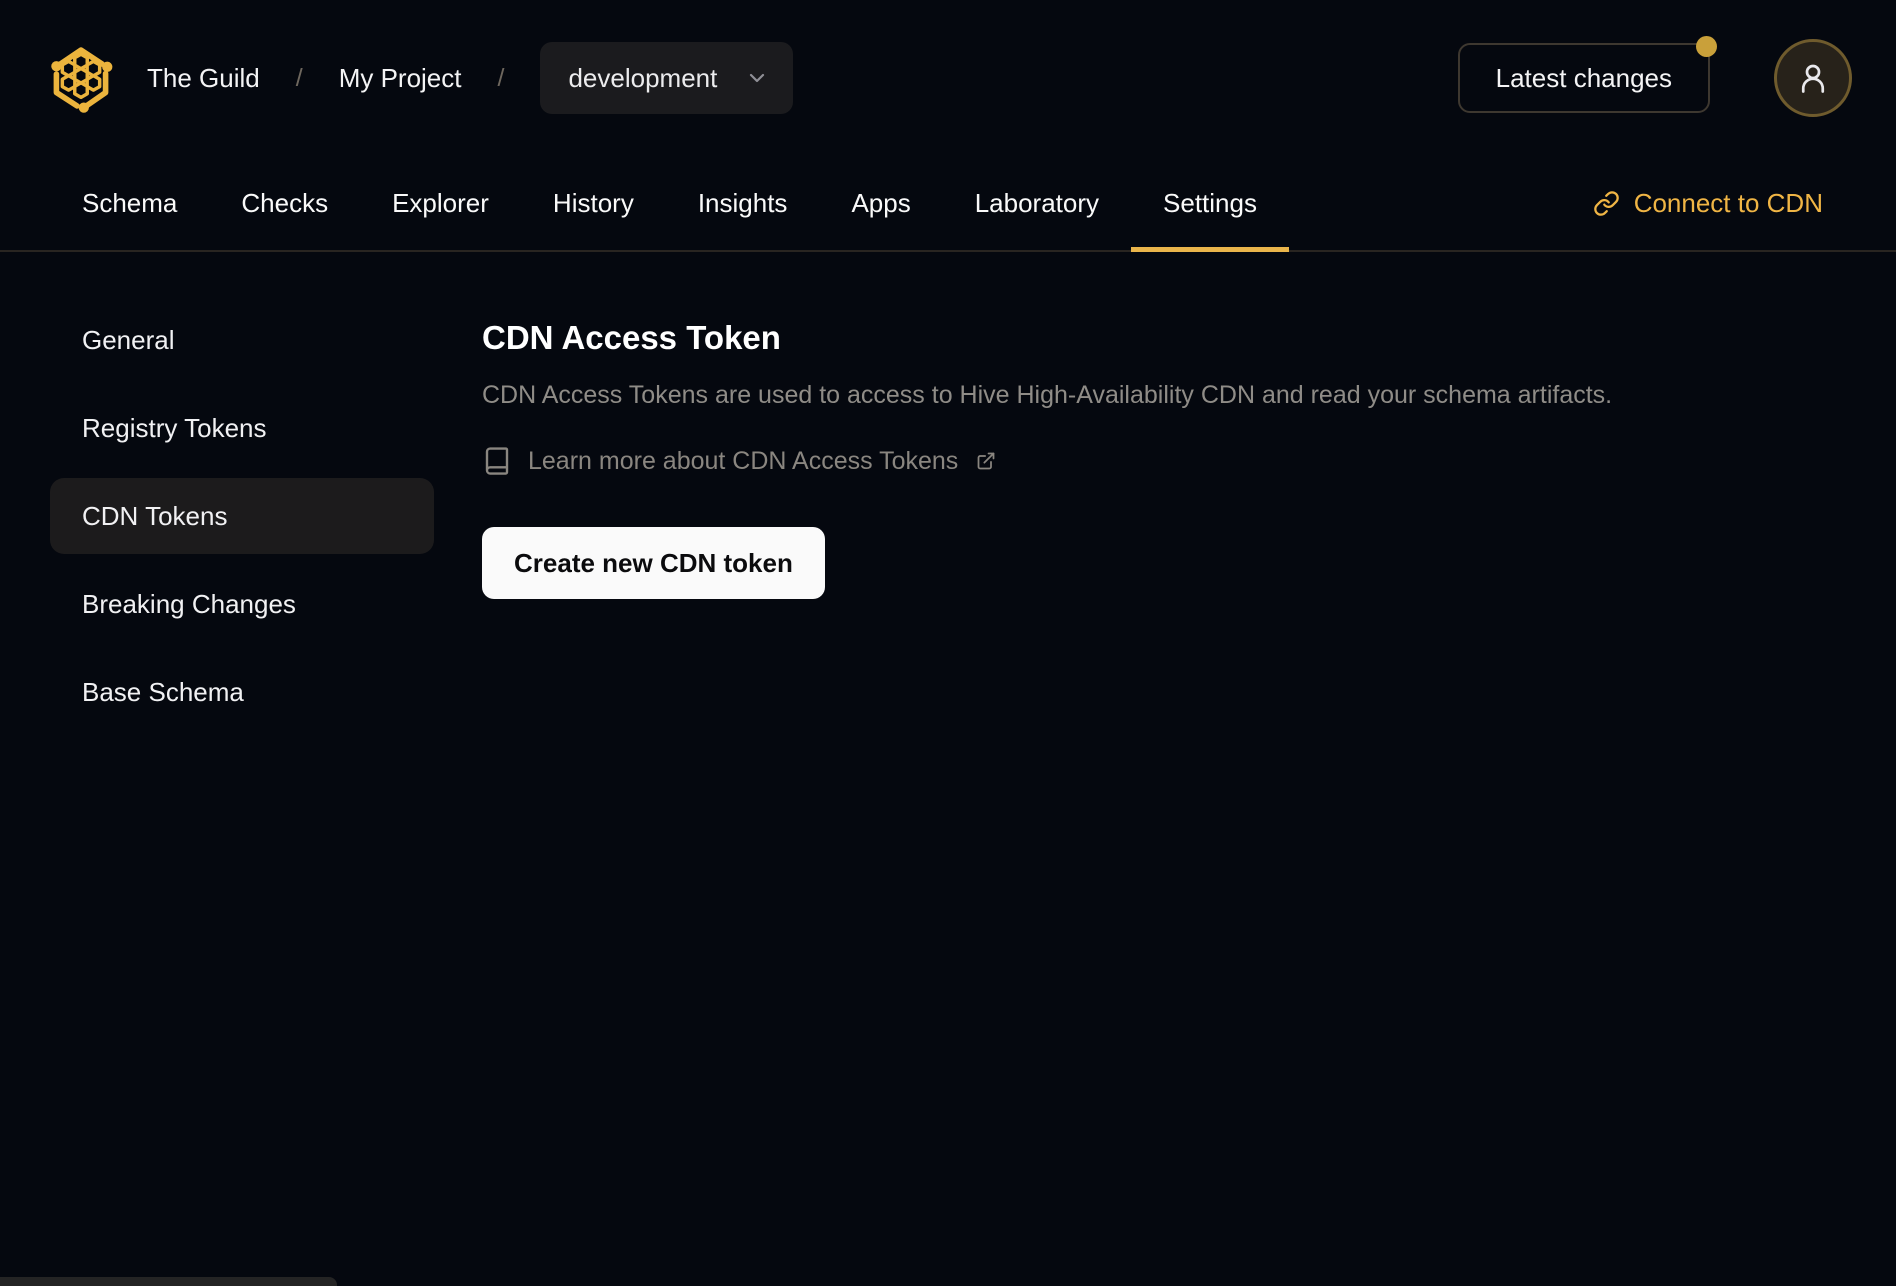 The height and width of the screenshot is (1286, 1896). I want to click on tab-apps: Apps, so click(880, 203).